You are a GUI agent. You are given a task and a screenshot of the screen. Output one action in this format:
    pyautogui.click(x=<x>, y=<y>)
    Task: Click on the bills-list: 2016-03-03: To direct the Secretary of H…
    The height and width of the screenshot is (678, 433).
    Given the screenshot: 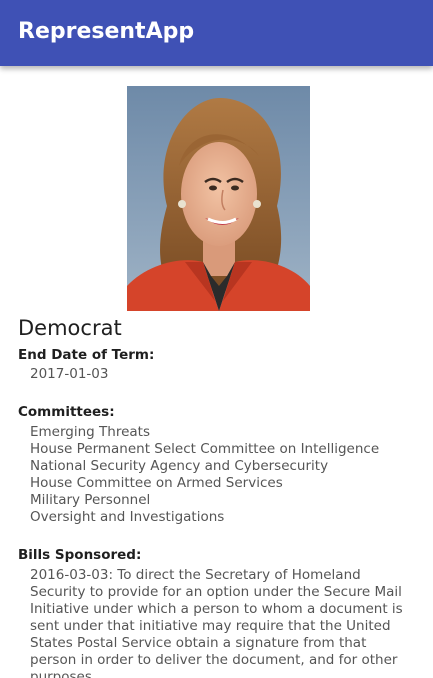 What is the action you would take?
    pyautogui.click(x=222, y=622)
    